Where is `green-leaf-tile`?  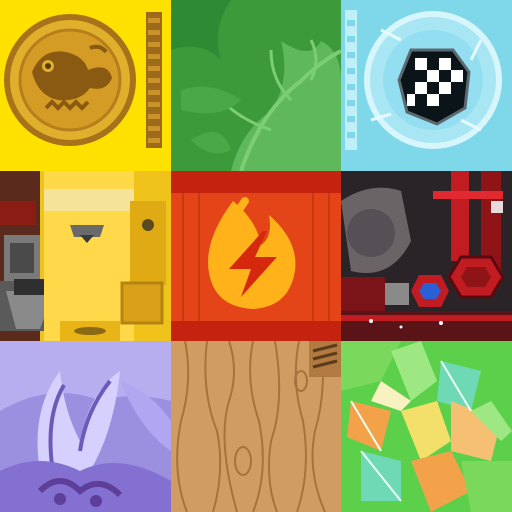
green-leaf-tile is located at coordinates (256, 85).